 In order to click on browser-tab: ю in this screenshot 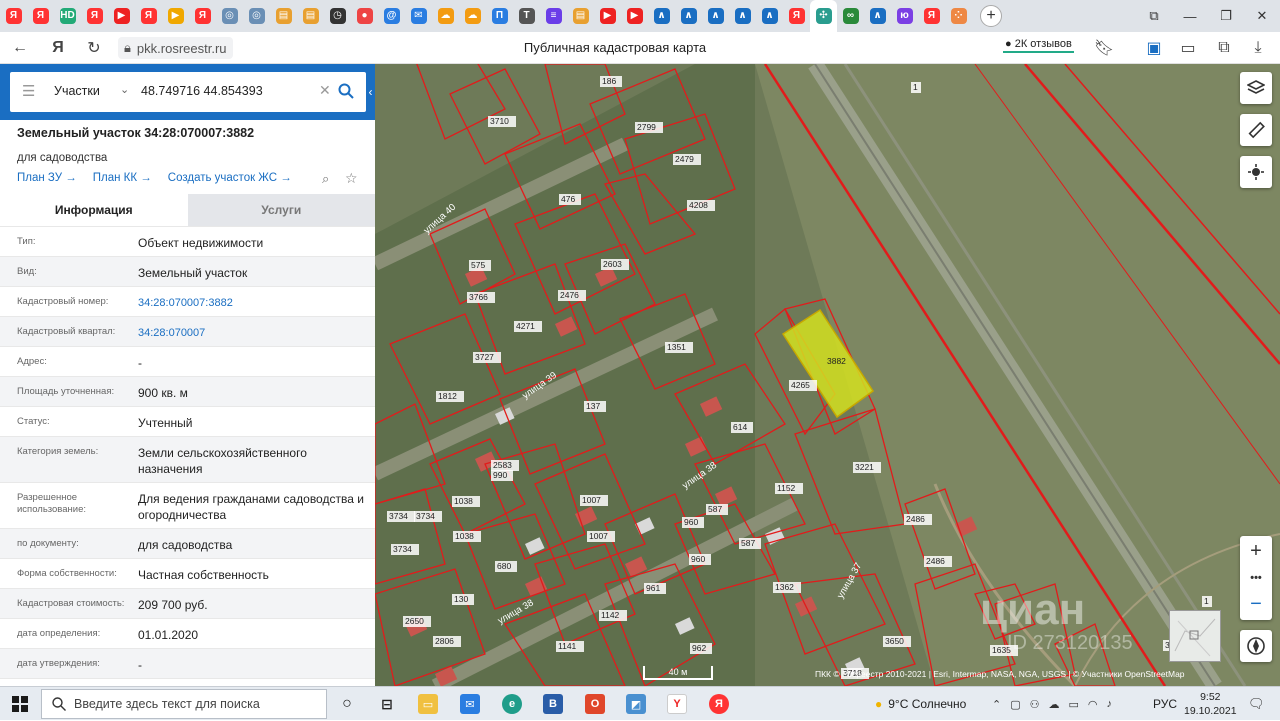, I will do `click(904, 16)`.